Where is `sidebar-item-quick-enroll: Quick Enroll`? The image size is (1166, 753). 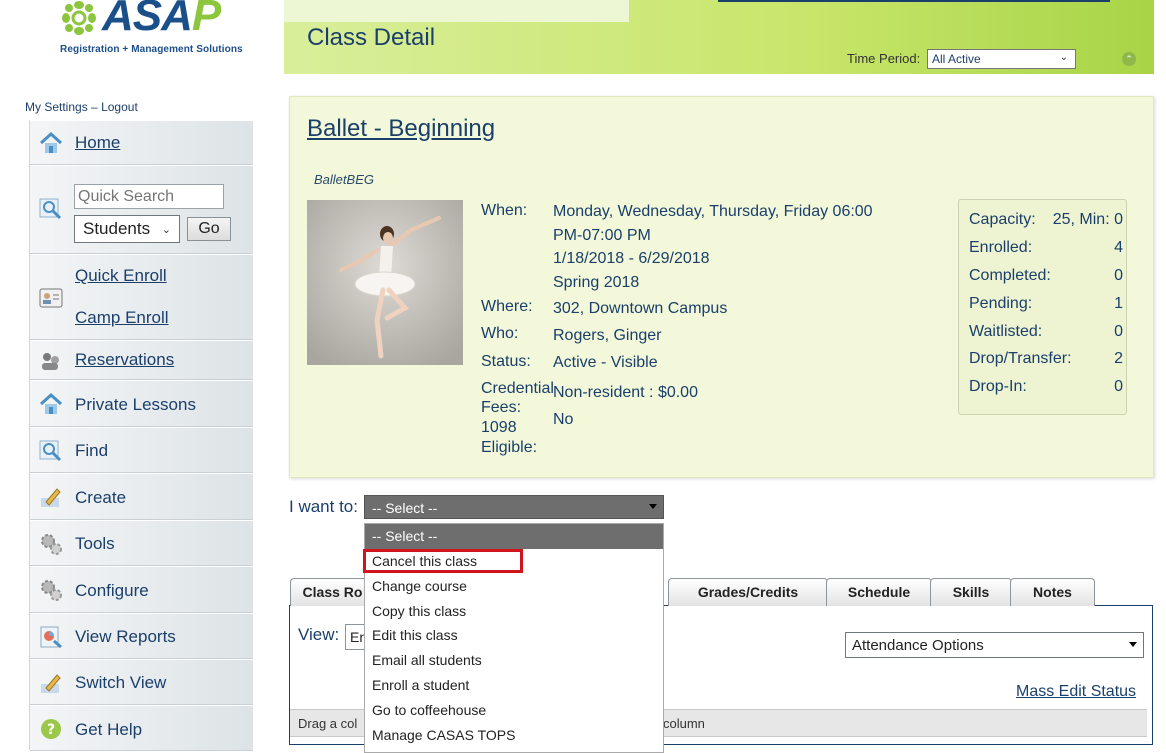 sidebar-item-quick-enroll: Quick Enroll is located at coordinates (121, 276).